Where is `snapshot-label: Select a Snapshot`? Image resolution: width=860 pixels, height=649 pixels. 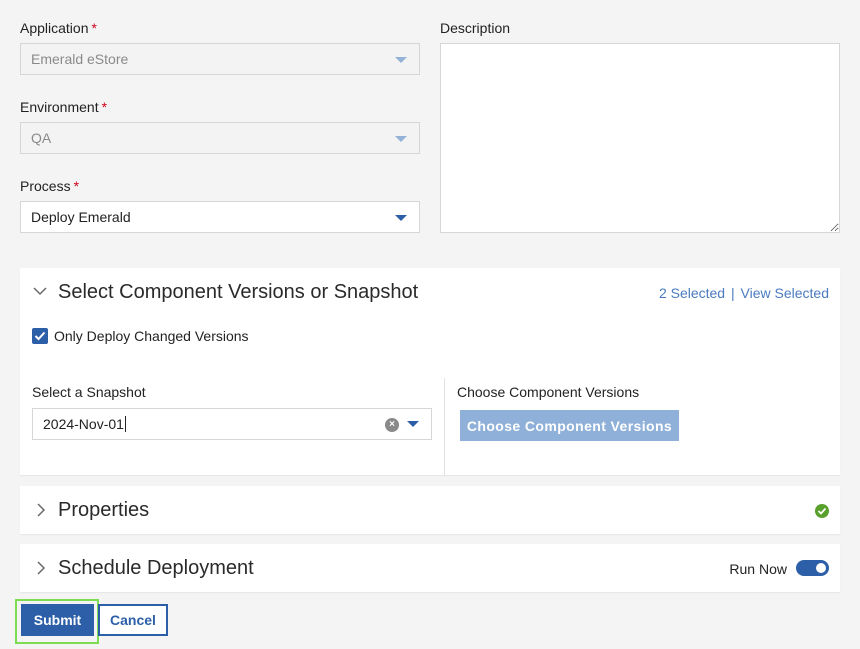 snapshot-label: Select a Snapshot is located at coordinates (89, 392).